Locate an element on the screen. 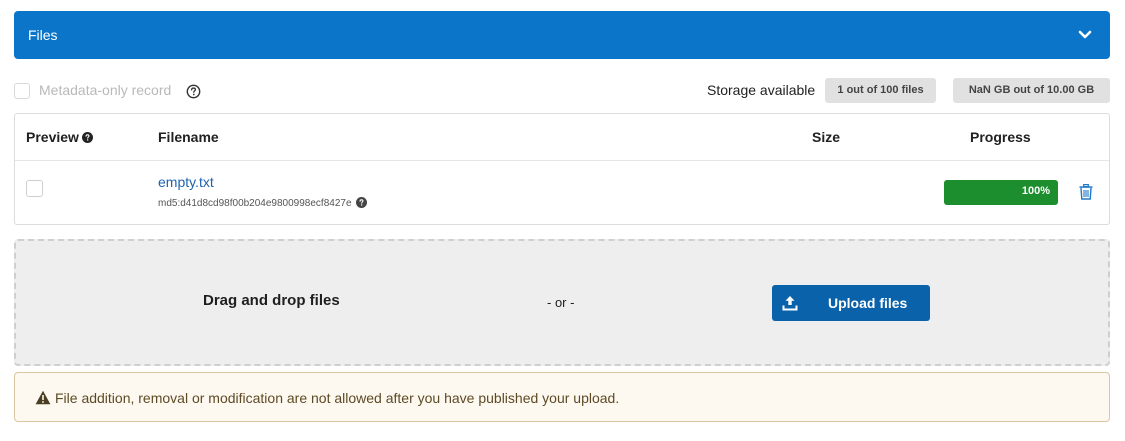 This screenshot has width=1125, height=441. filename-link: empty.txt is located at coordinates (186, 182).